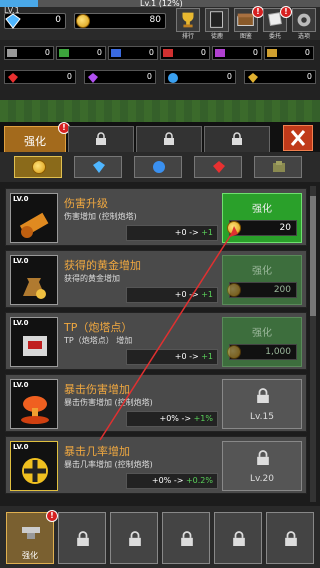  What do you see at coordinates (200, 77) in the screenshot?
I see `resource-sapphire: 0` at bounding box center [200, 77].